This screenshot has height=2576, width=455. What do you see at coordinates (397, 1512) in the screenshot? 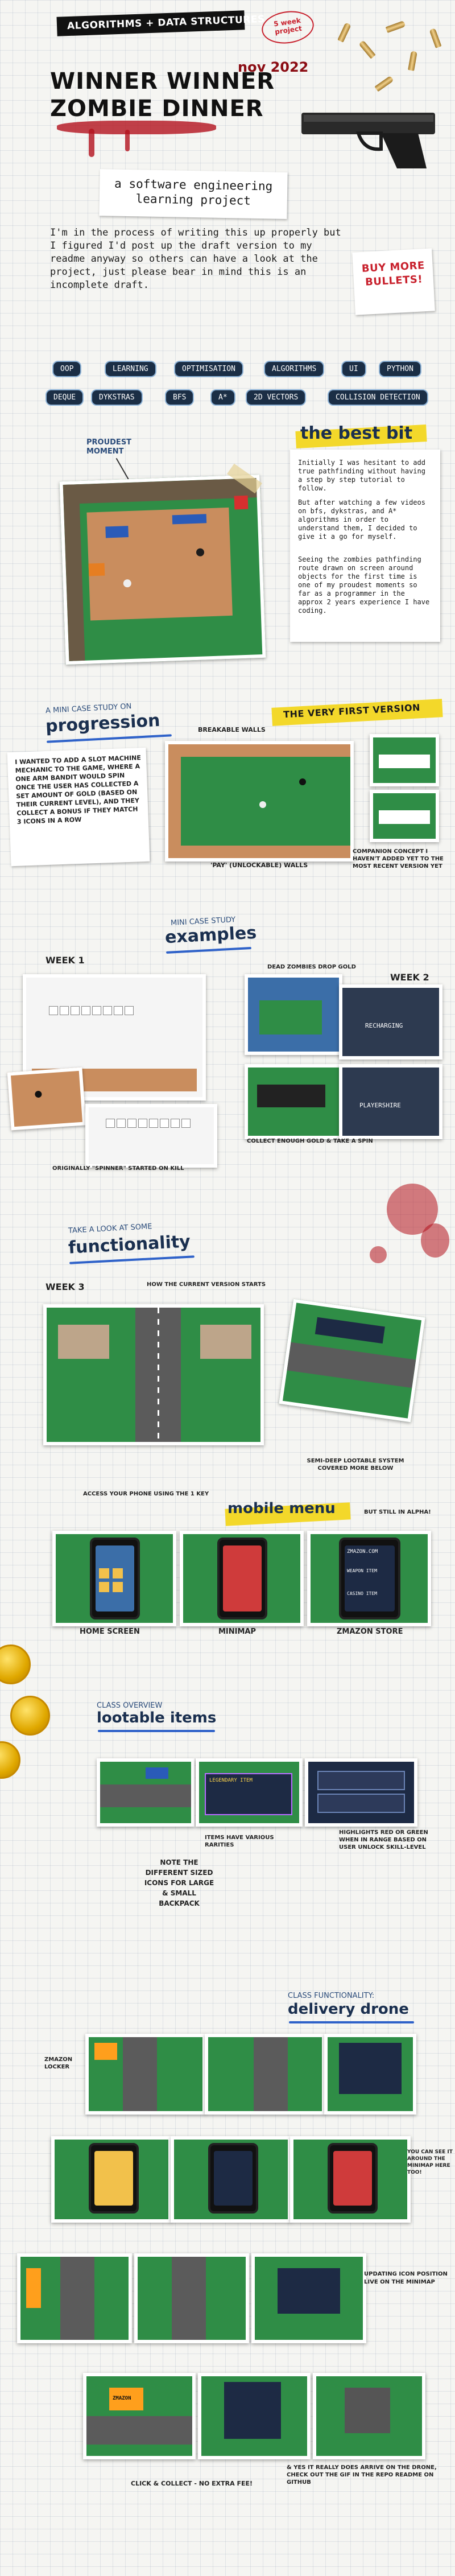
I see `still-alpha-label: BUT STILL IN ALPHA!` at bounding box center [397, 1512].